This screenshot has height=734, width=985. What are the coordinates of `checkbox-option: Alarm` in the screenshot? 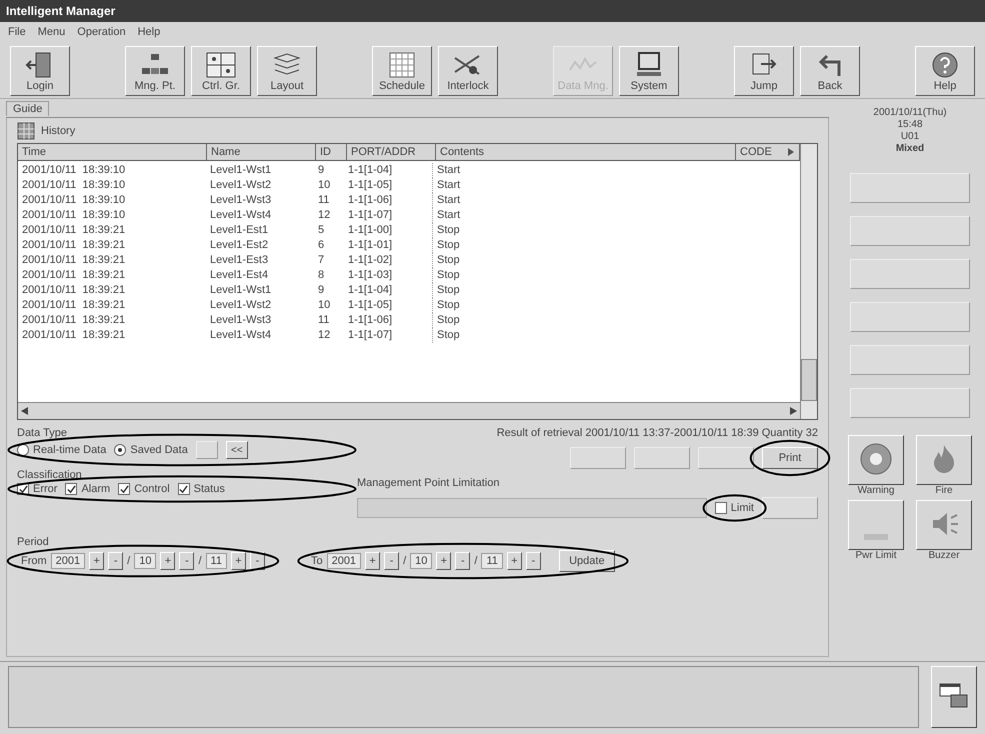 It's located at (87, 489).